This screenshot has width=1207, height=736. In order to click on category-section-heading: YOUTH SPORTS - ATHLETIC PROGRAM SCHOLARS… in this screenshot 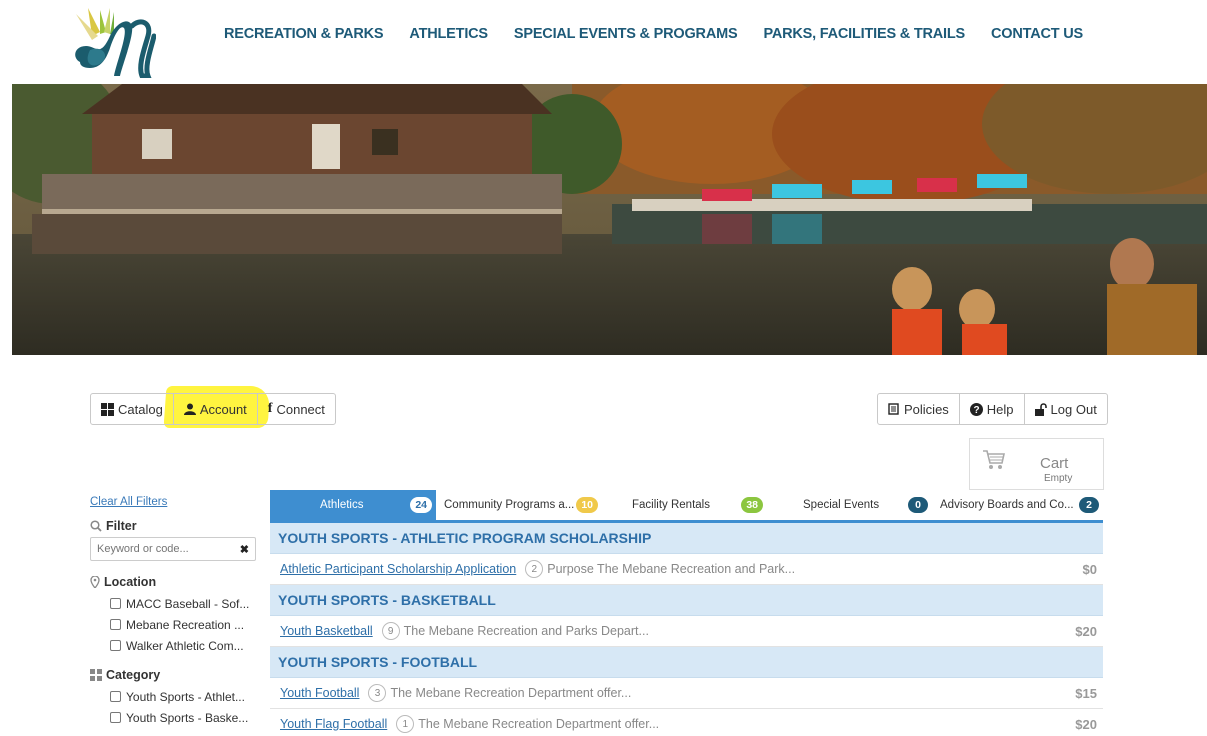, I will do `click(686, 538)`.